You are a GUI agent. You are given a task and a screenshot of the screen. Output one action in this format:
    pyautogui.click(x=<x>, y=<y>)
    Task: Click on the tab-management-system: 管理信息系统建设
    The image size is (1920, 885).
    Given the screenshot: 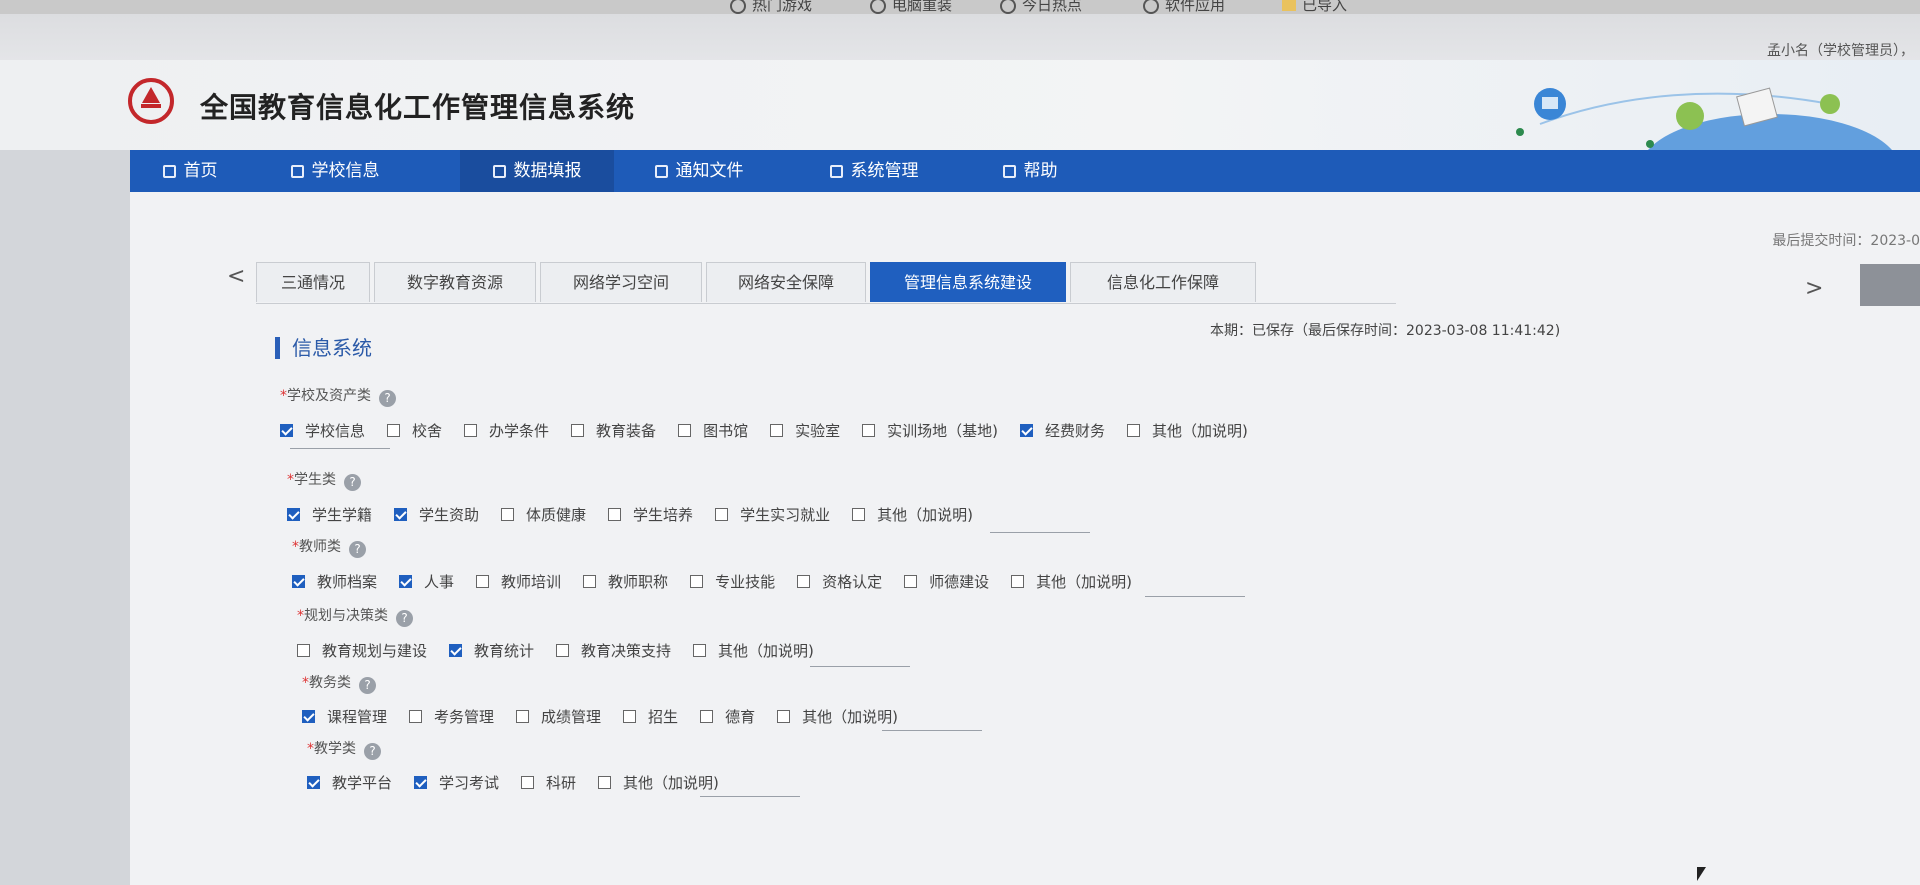 What is the action you would take?
    pyautogui.click(x=968, y=282)
    